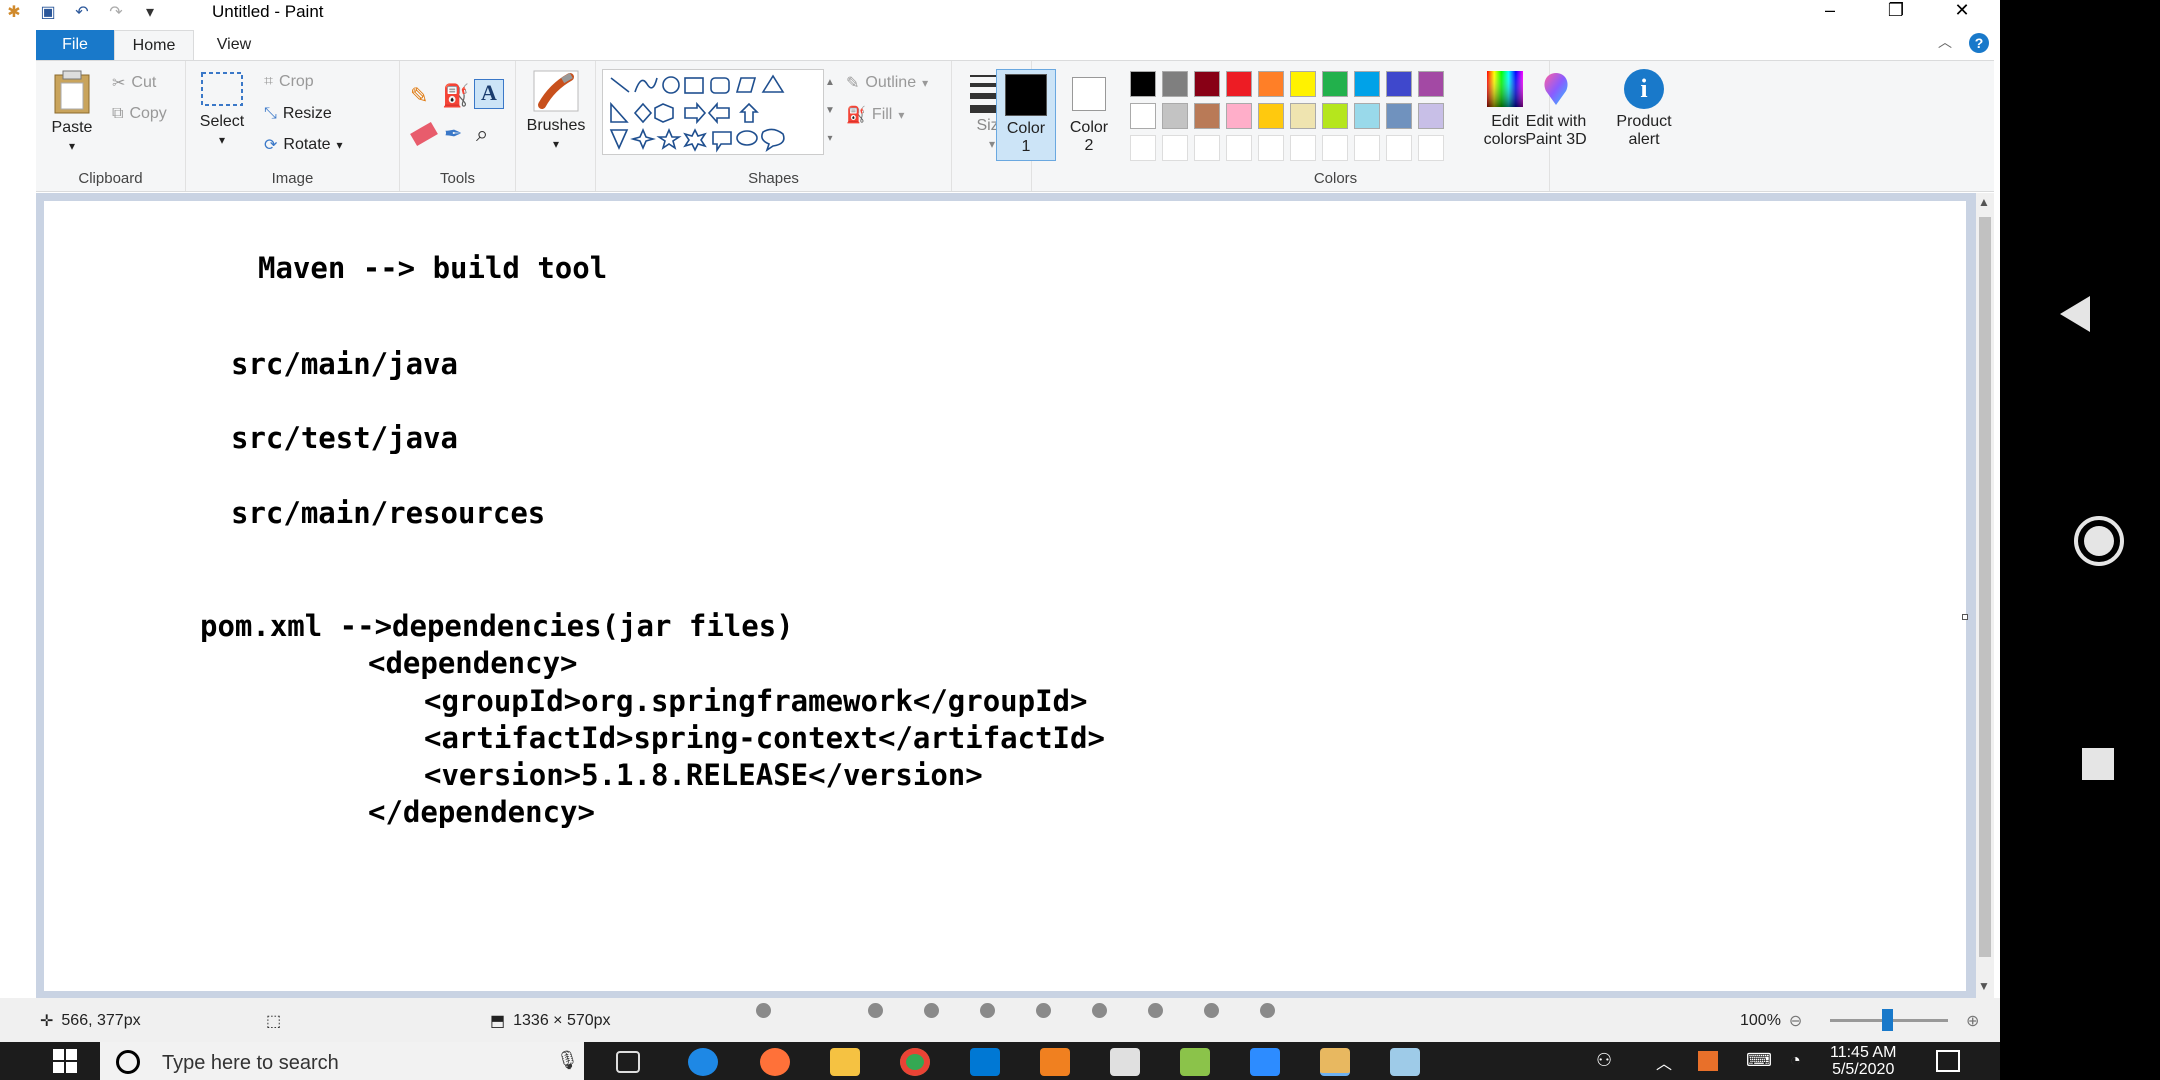 The height and width of the screenshot is (1080, 2160). I want to click on product-alert-button: i Product alert, so click(1644, 109).